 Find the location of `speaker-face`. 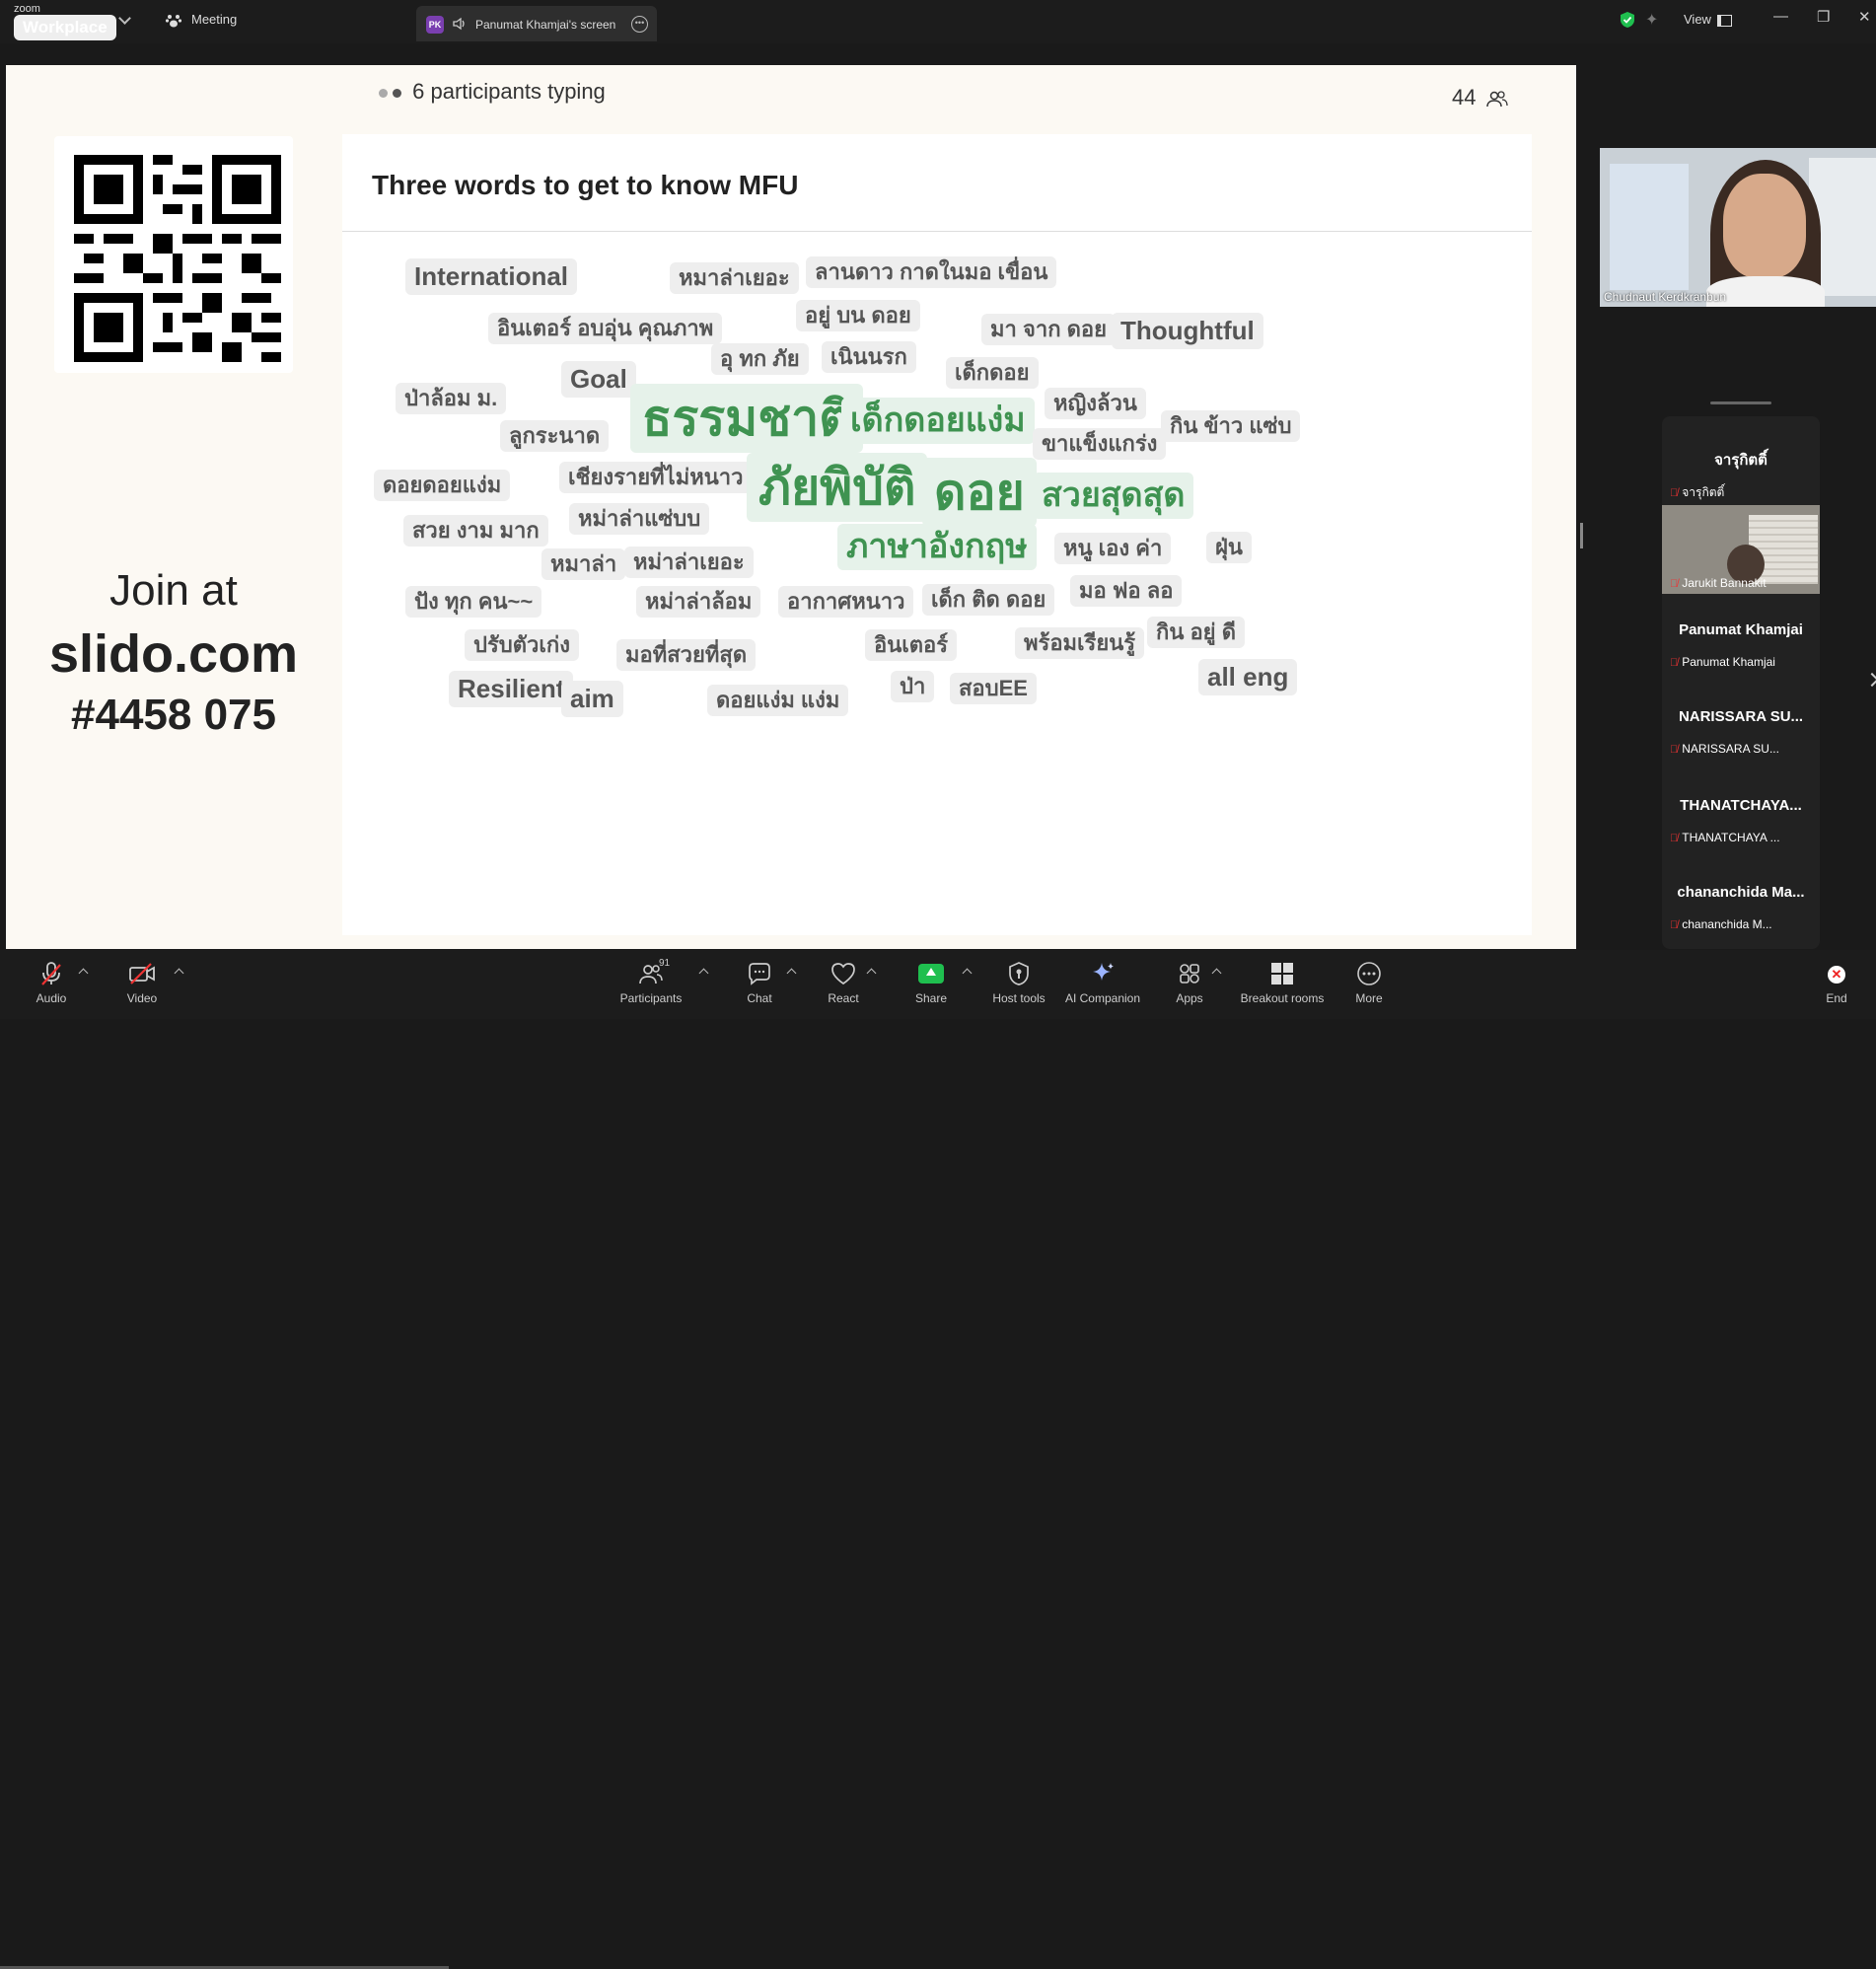

speaker-face is located at coordinates (1764, 226).